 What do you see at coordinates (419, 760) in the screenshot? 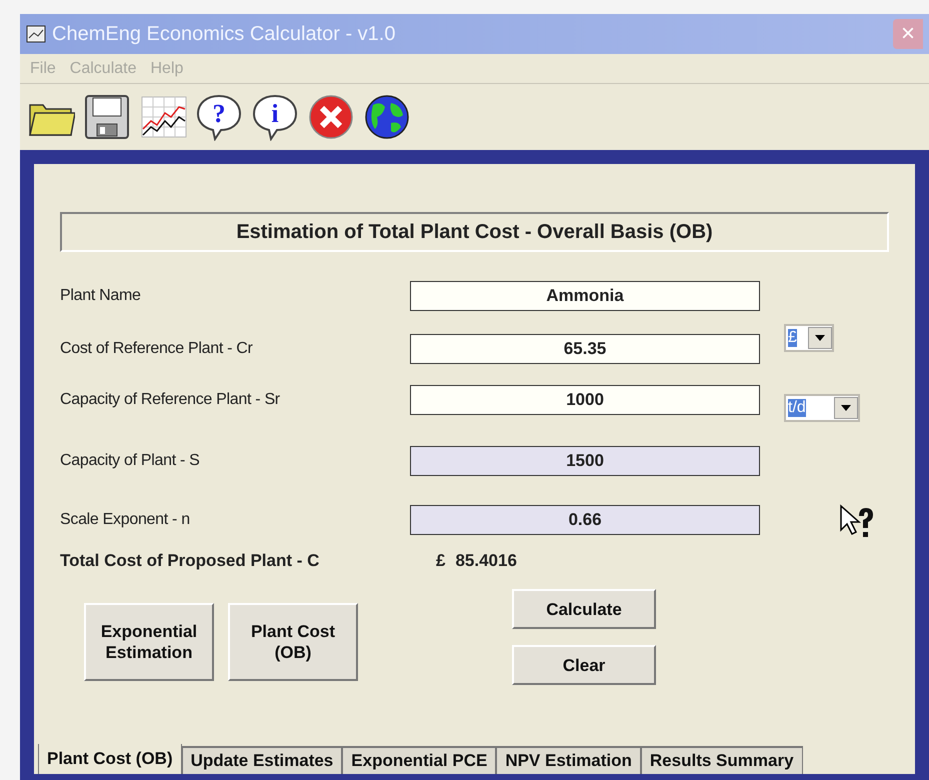
I see `tab: Exponential PCE` at bounding box center [419, 760].